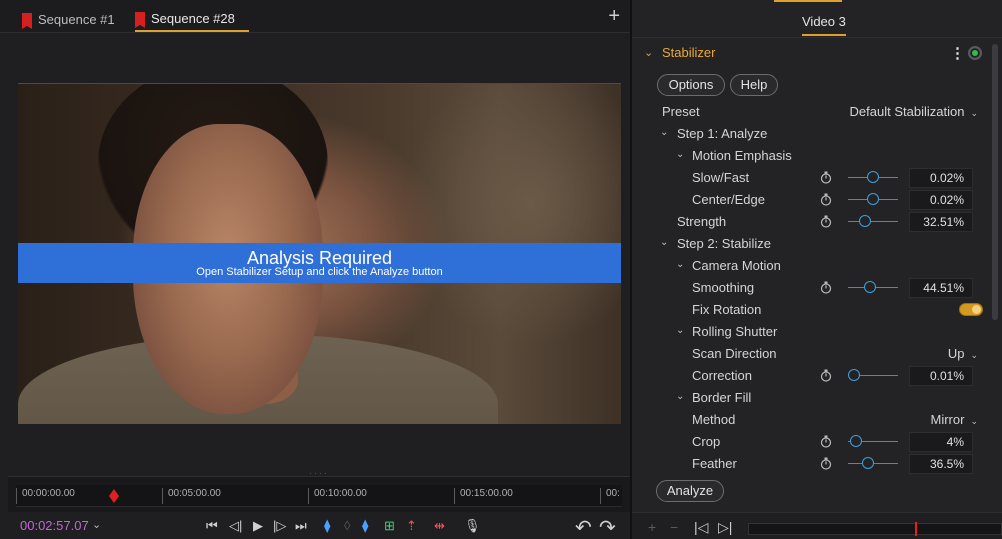 The height and width of the screenshot is (539, 1002). I want to click on undo-icon: ↶, so click(583, 527).